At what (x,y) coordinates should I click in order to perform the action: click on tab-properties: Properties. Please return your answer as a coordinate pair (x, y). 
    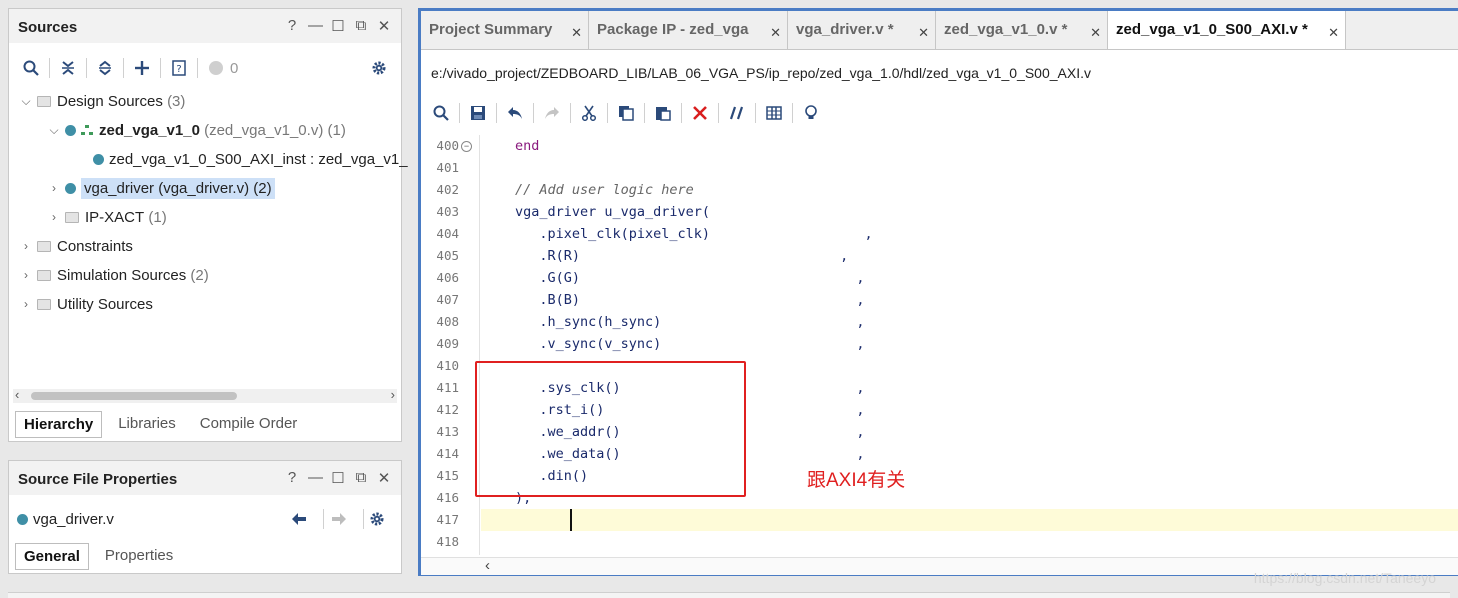
    Looking at the image, I should click on (139, 556).